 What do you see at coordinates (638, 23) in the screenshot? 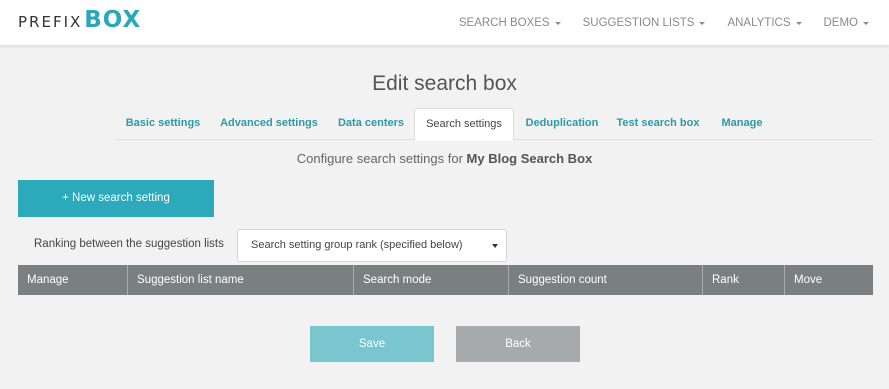
I see `nav-suggestion-lists-label: SUGGESTION LISTS` at bounding box center [638, 23].